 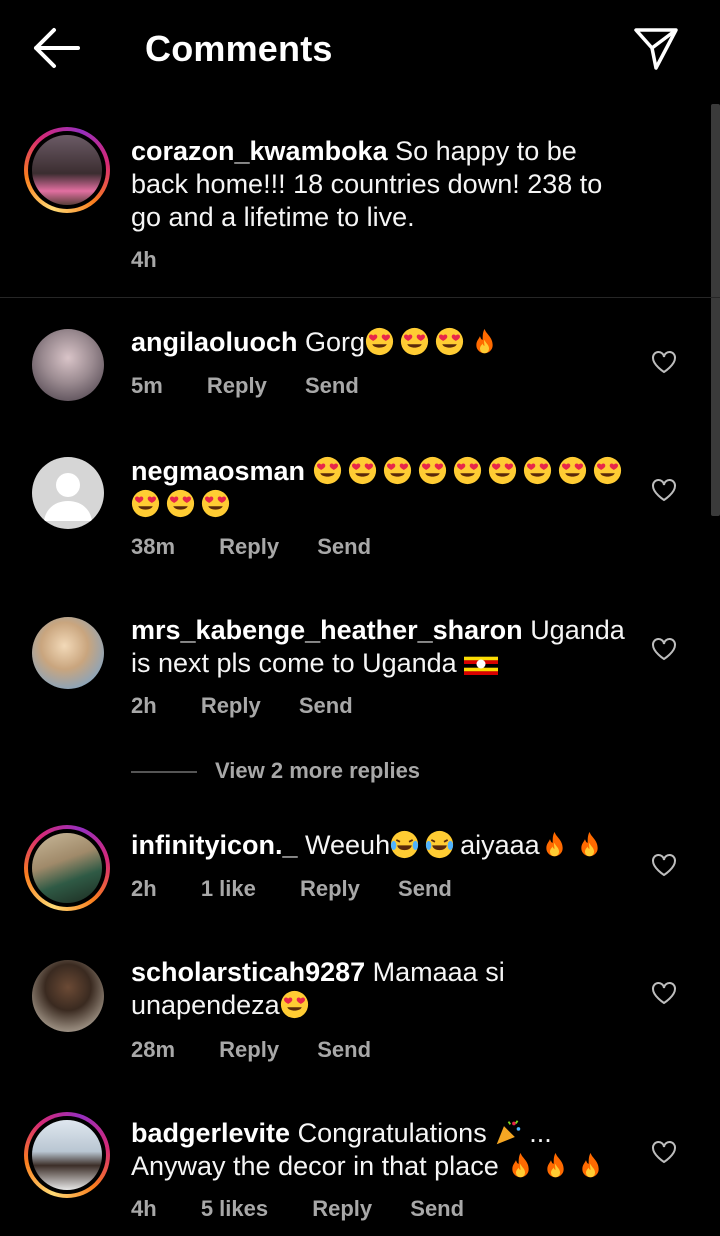 What do you see at coordinates (381, 989) in the screenshot?
I see `comment-text: scholarsticah9287 Mamaaa si unapendeza` at bounding box center [381, 989].